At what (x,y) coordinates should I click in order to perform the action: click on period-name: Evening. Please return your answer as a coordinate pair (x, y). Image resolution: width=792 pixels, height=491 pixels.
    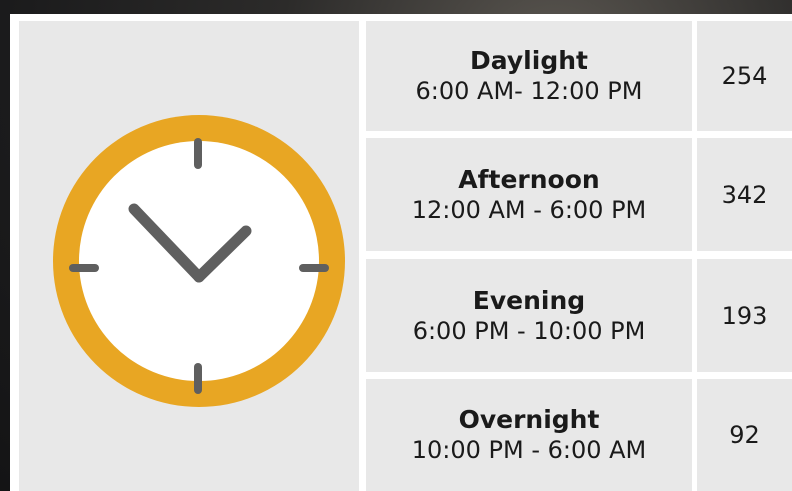
    Looking at the image, I should click on (529, 300).